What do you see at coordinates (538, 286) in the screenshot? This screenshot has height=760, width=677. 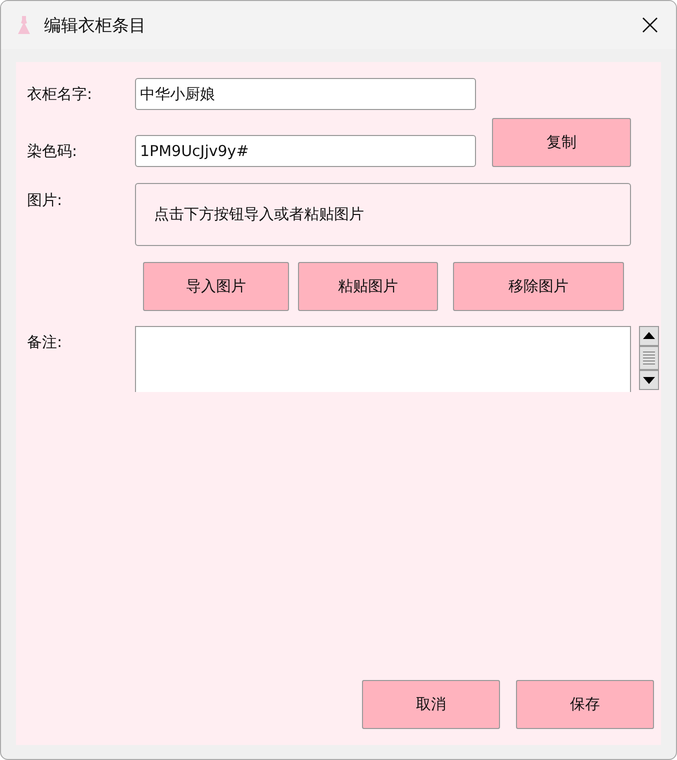 I see `picture-button: 移除图片` at bounding box center [538, 286].